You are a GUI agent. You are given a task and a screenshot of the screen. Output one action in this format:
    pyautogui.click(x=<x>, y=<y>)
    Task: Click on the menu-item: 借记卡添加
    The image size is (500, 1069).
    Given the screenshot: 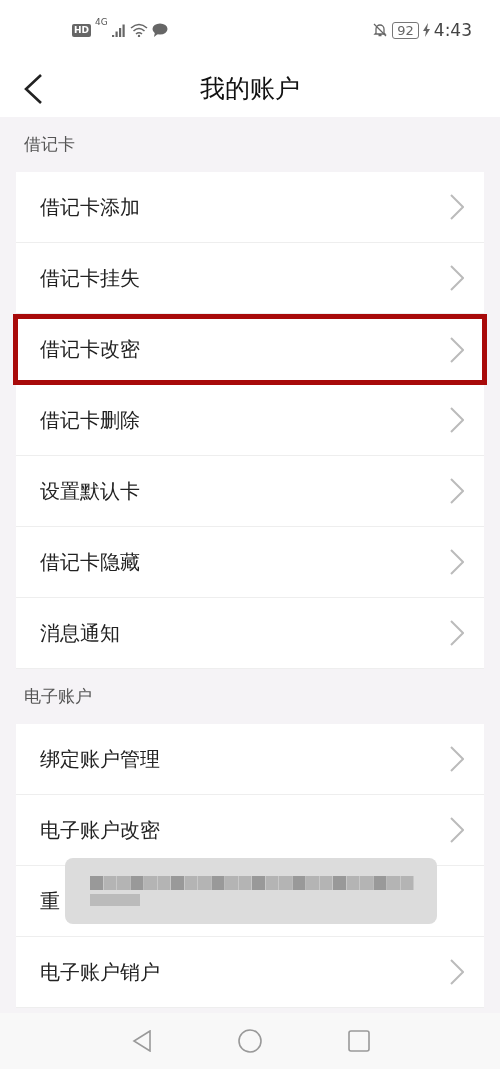 What is the action you would take?
    pyautogui.click(x=250, y=207)
    